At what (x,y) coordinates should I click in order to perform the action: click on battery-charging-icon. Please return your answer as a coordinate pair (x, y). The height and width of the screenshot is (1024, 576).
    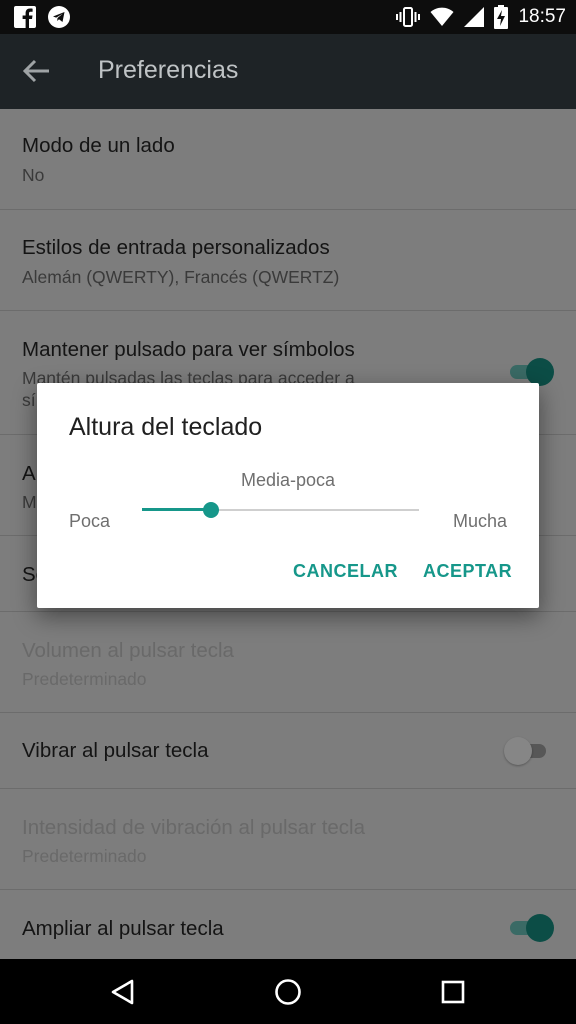
    Looking at the image, I should click on (501, 17).